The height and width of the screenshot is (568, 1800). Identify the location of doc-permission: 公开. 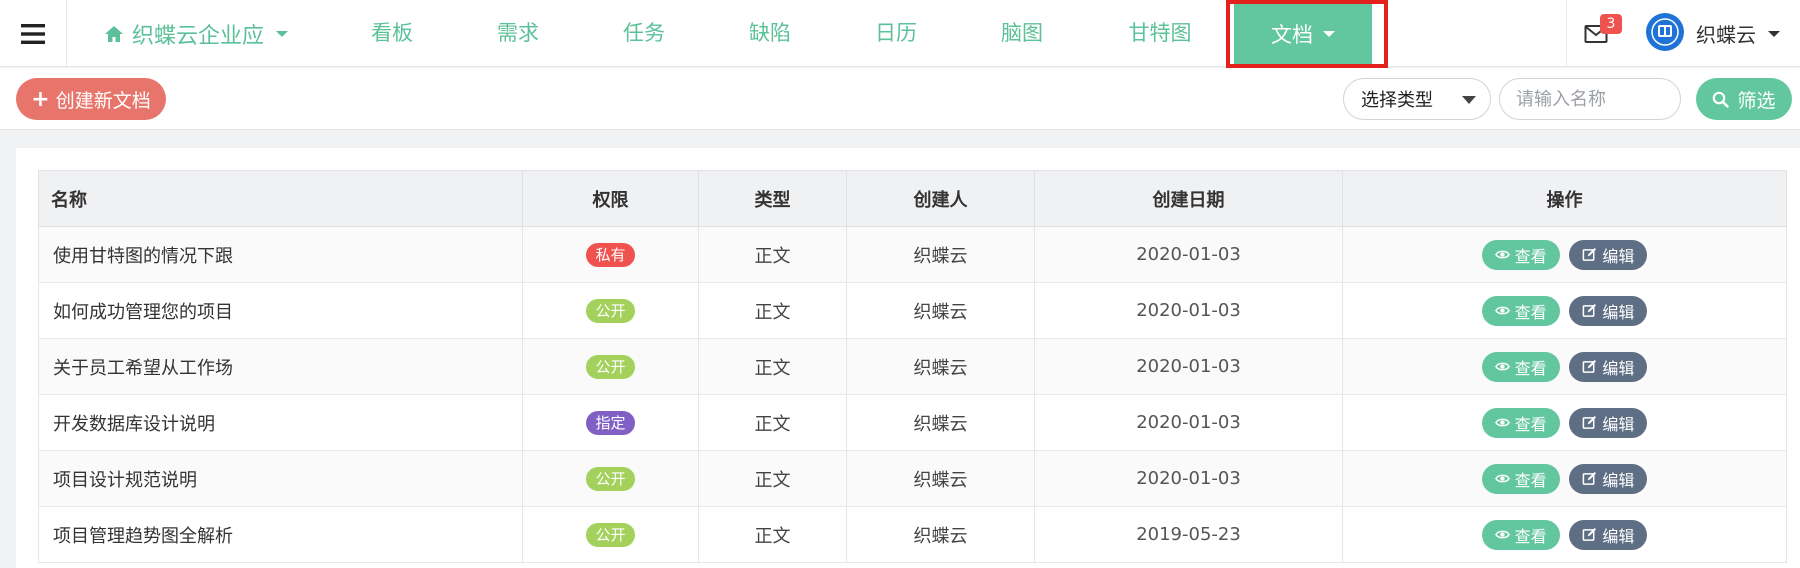
(610, 534).